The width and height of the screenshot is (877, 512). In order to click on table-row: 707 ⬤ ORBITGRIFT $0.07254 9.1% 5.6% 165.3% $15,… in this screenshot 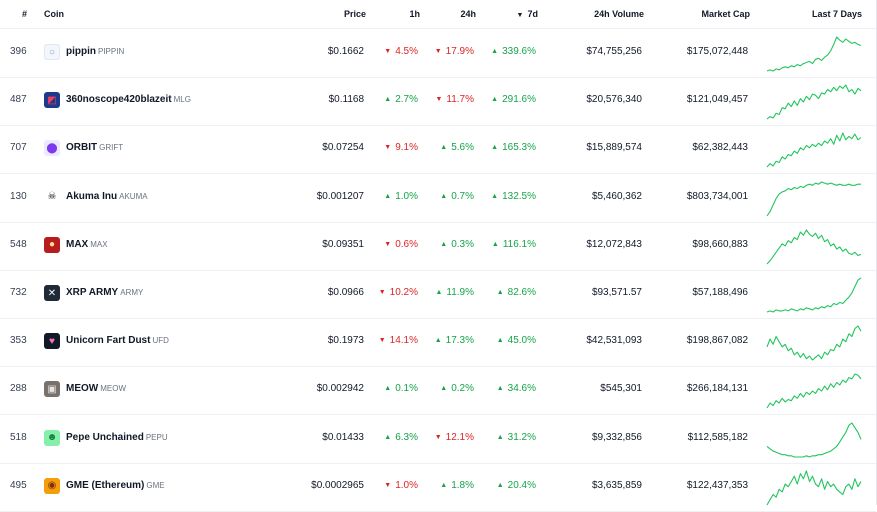, I will do `click(438, 150)`.